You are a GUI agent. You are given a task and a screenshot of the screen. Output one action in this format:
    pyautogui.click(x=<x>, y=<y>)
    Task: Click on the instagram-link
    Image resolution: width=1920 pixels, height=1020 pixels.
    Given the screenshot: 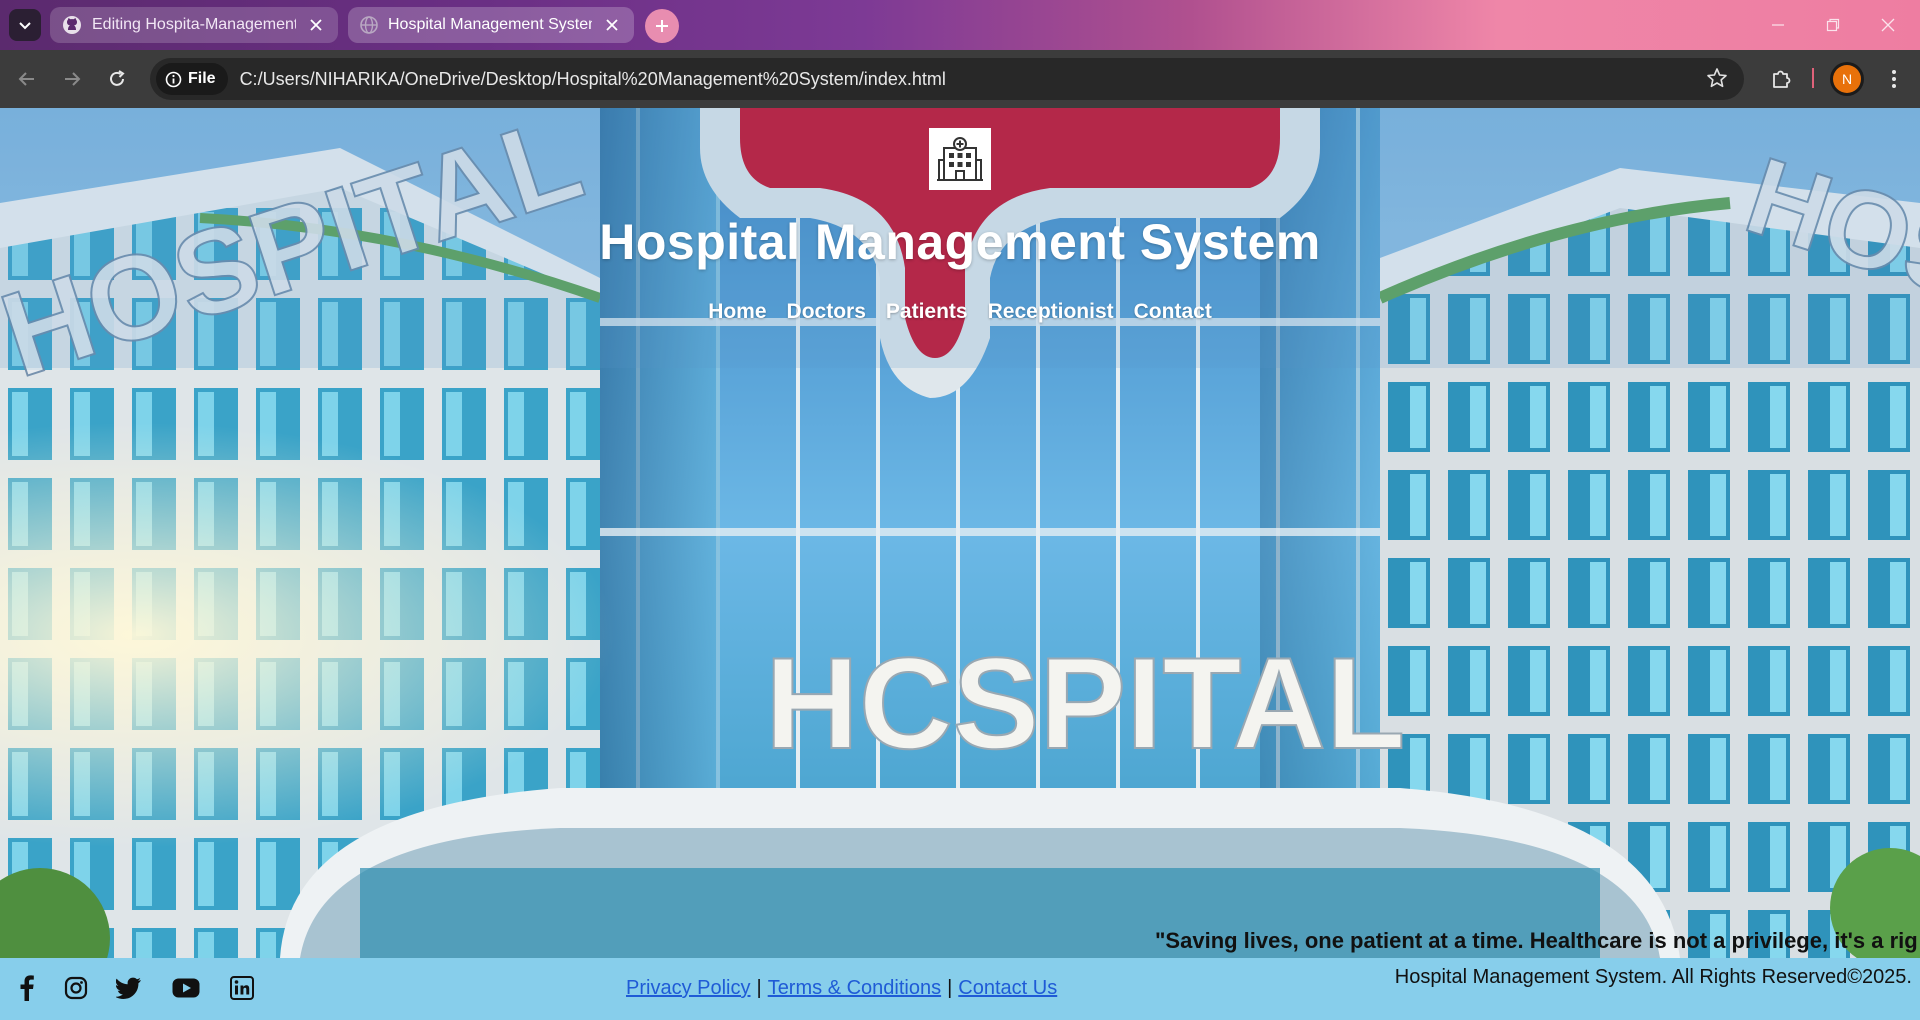 What is the action you would take?
    pyautogui.click(x=76, y=988)
    